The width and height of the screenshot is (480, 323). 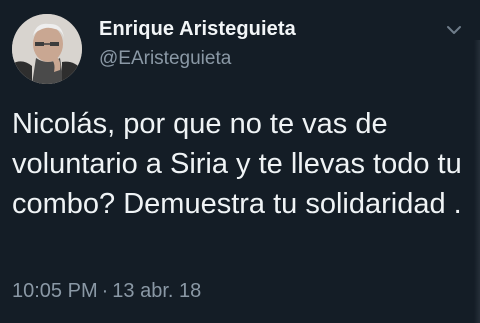 I want to click on author-handle: @EAristeguieta, so click(x=197, y=59).